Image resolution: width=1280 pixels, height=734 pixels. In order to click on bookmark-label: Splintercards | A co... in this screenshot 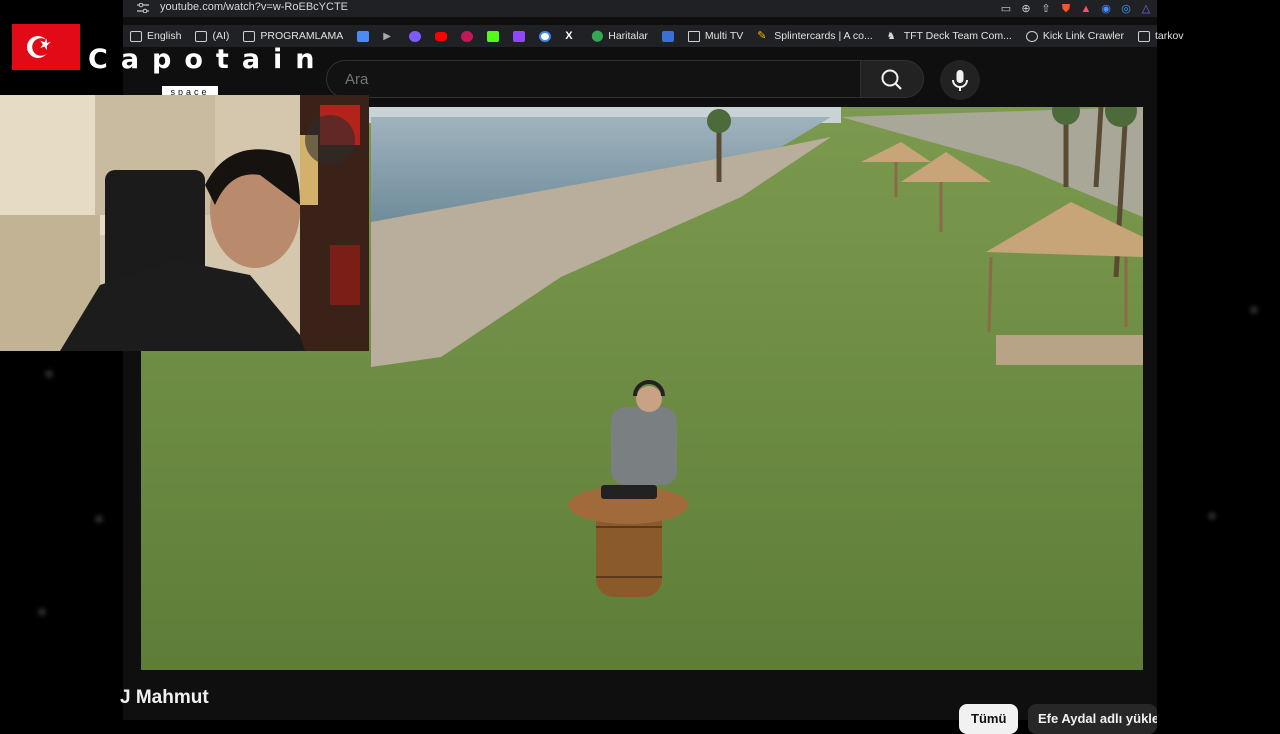, I will do `click(823, 36)`.